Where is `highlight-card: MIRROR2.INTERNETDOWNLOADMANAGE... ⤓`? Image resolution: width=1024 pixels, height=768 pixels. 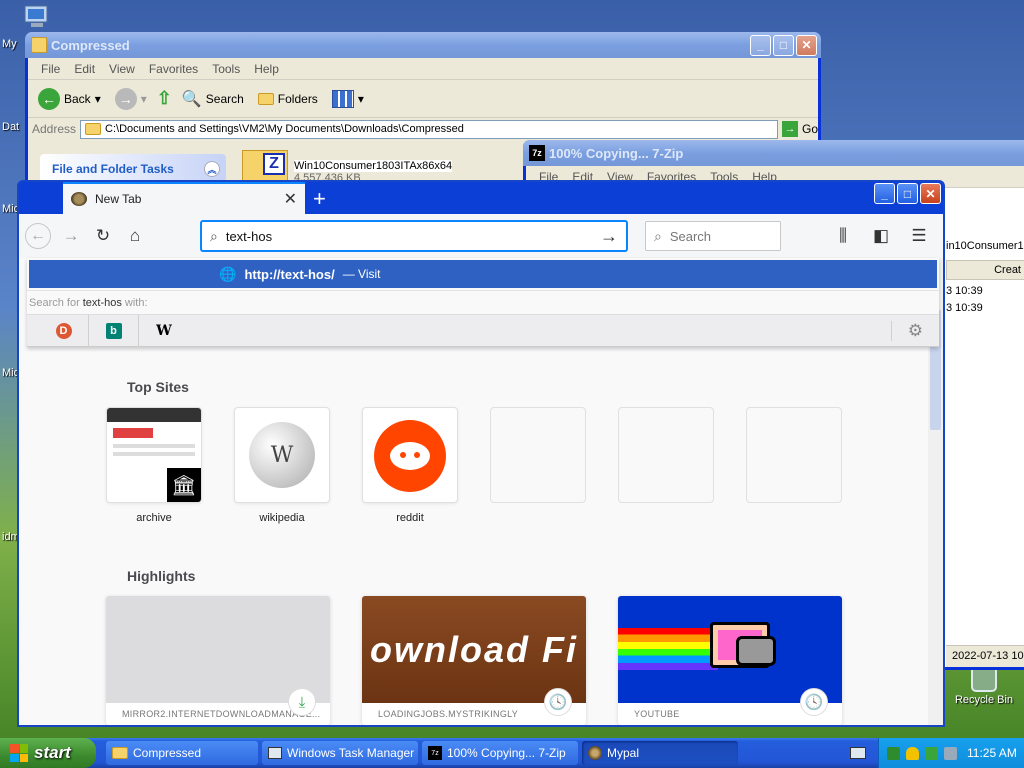
highlight-card: MIRROR2.INTERNETDOWNLOADMANAGE... ⤓ is located at coordinates (218, 660).